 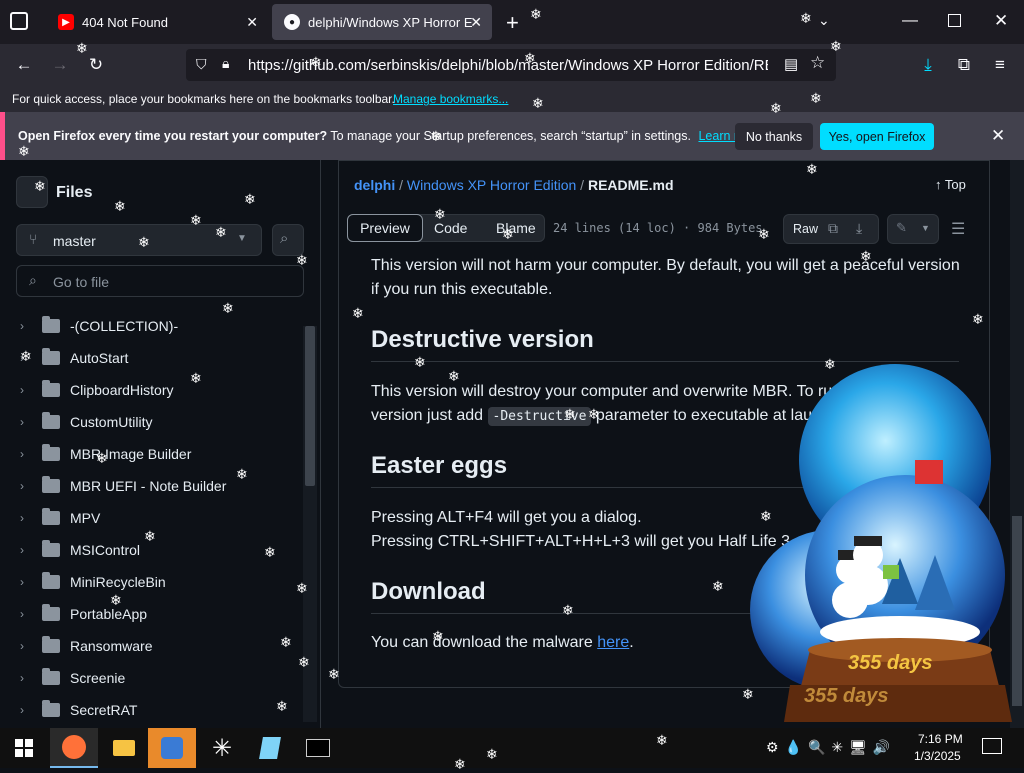 What do you see at coordinates (19, 21) in the screenshot?
I see `firefox-view-icon` at bounding box center [19, 21].